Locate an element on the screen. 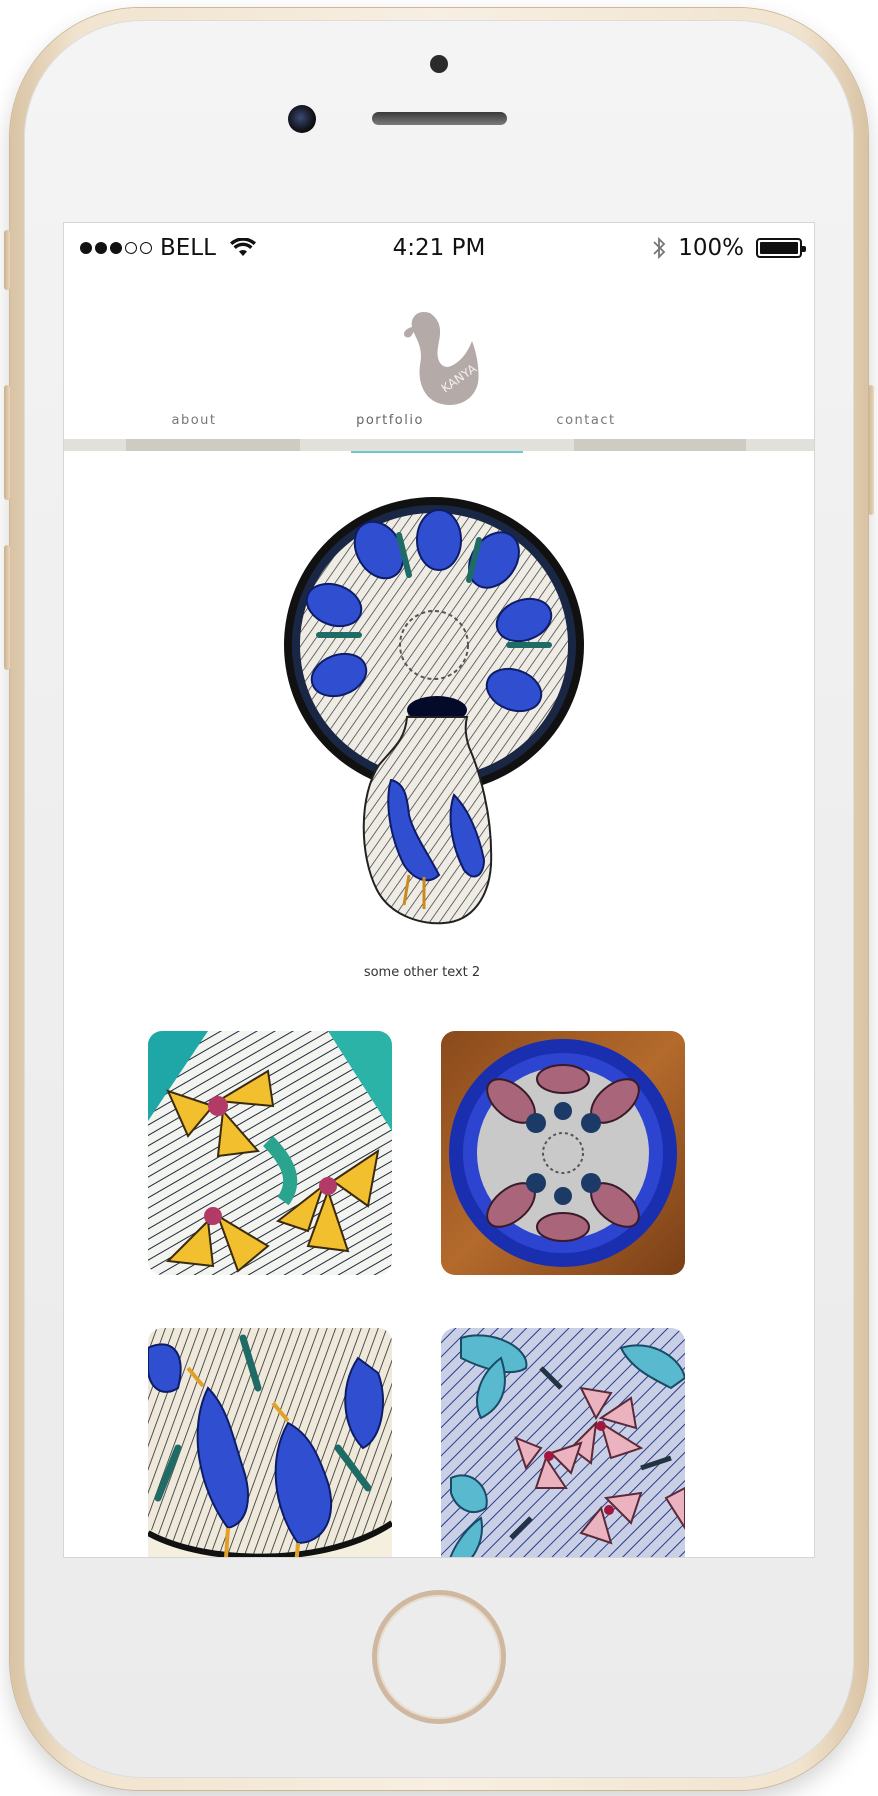  blue-herons-image is located at coordinates (270, 1442).